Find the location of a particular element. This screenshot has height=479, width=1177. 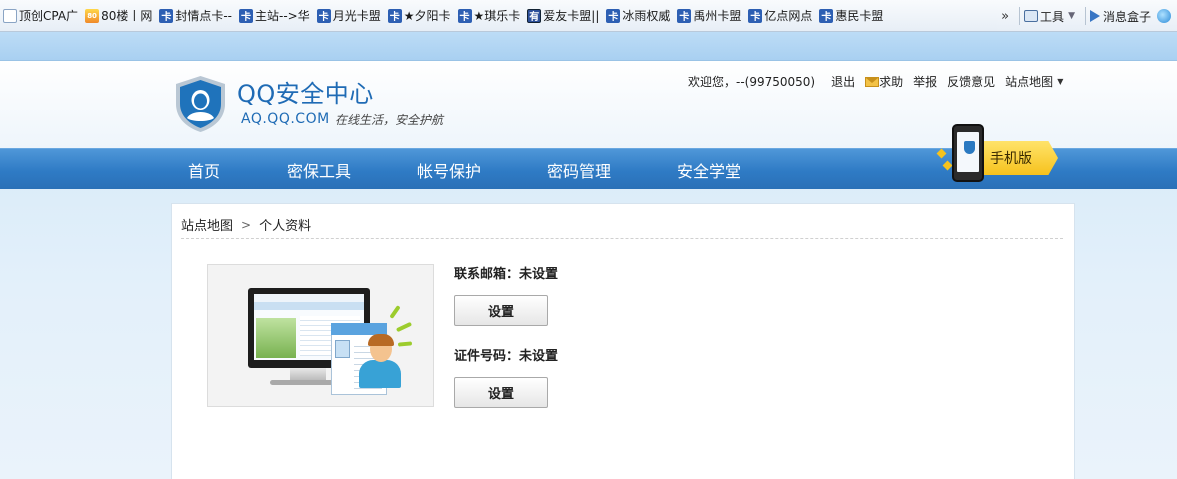

site-domain: AQ.QQ.COM is located at coordinates (285, 119).